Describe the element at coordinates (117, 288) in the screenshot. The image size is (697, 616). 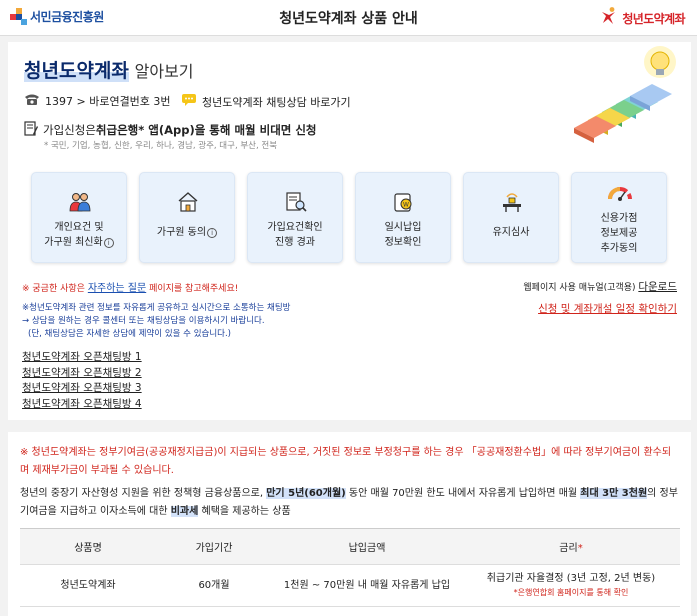
I see `faq-link: 자주하는 질문` at that location.